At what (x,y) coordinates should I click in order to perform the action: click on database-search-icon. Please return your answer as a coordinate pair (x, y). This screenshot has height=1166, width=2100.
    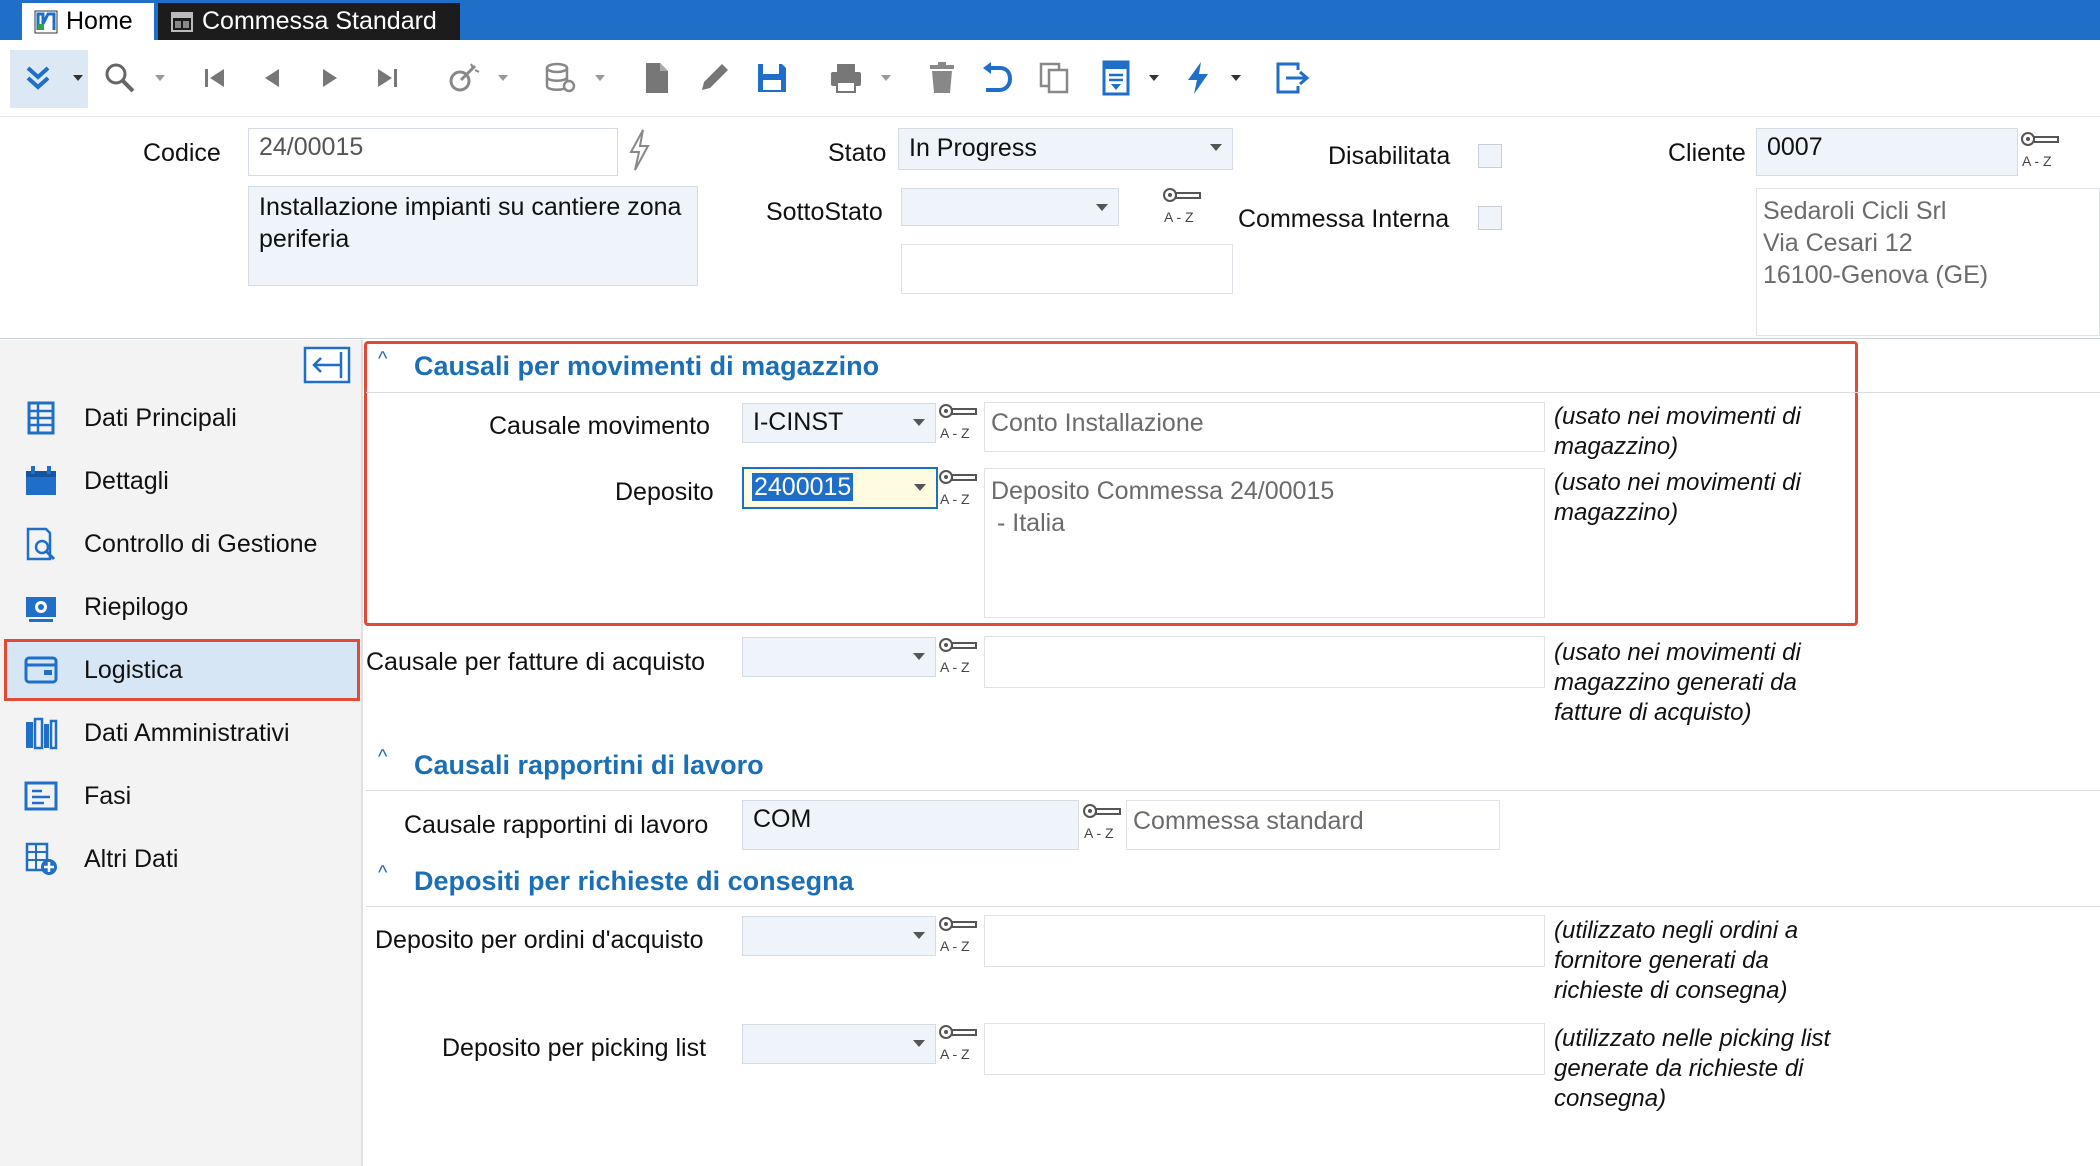
    Looking at the image, I should click on (560, 77).